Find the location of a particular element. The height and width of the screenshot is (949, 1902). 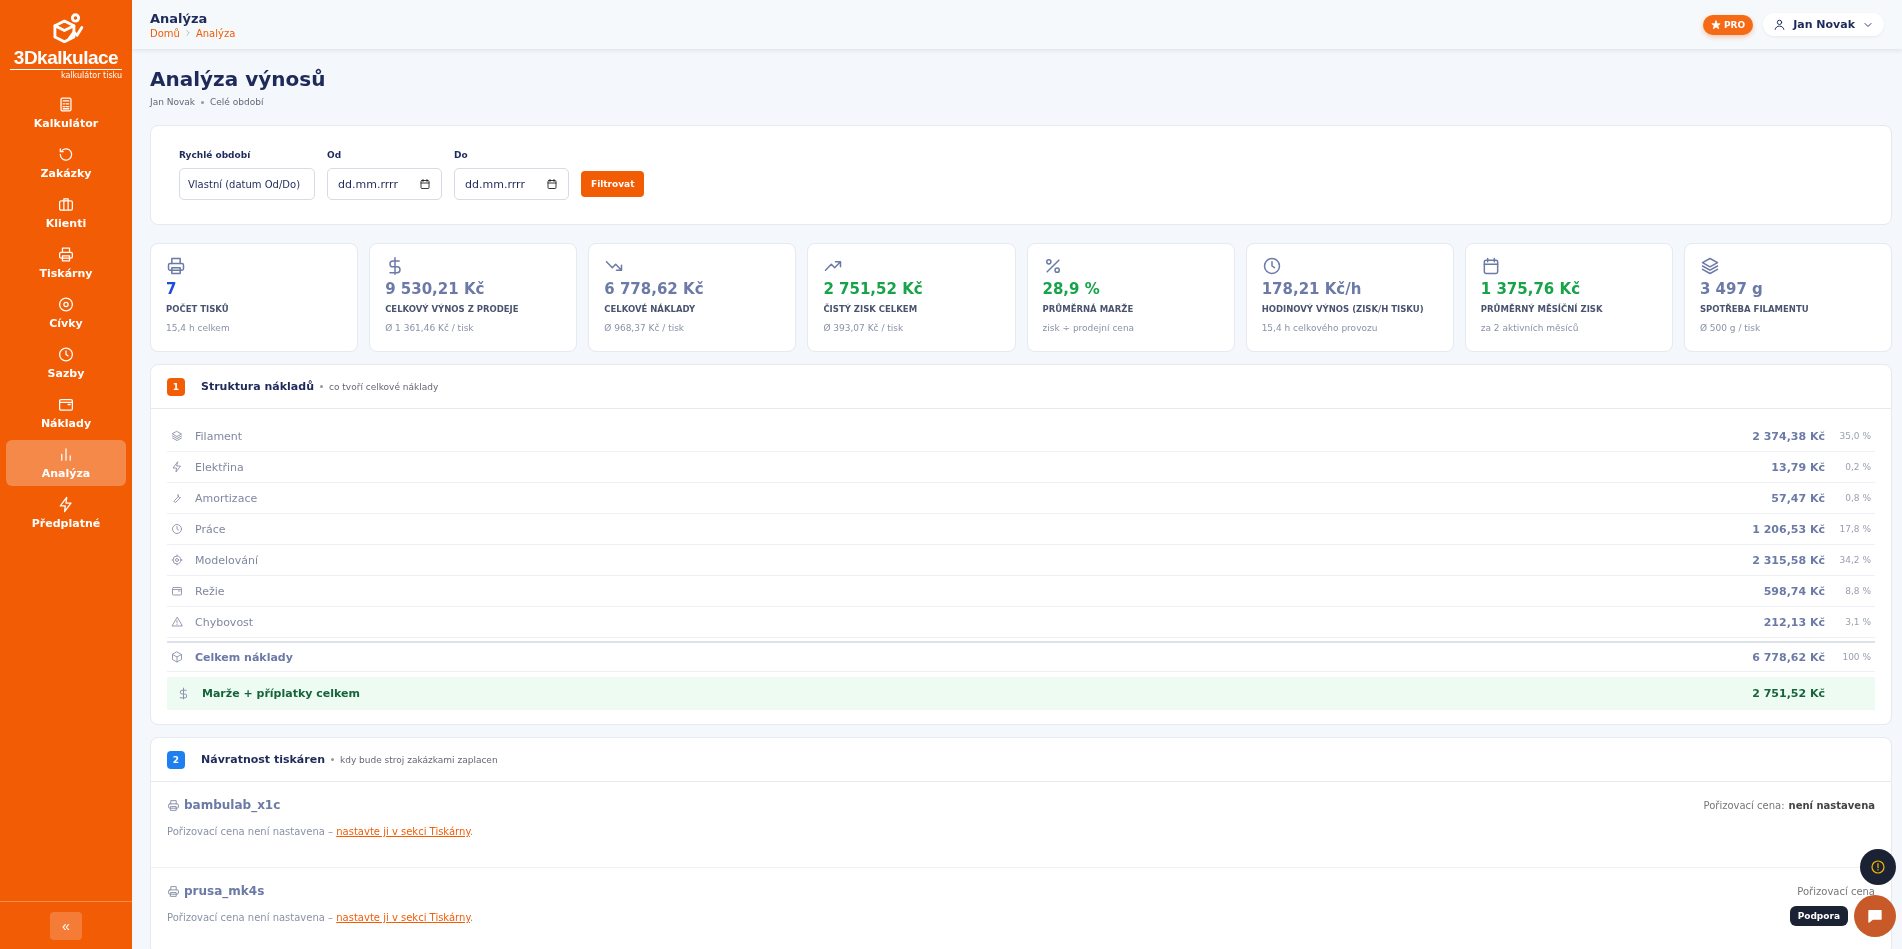

price-label: Pořizovací cena is located at coordinates (1836, 891).